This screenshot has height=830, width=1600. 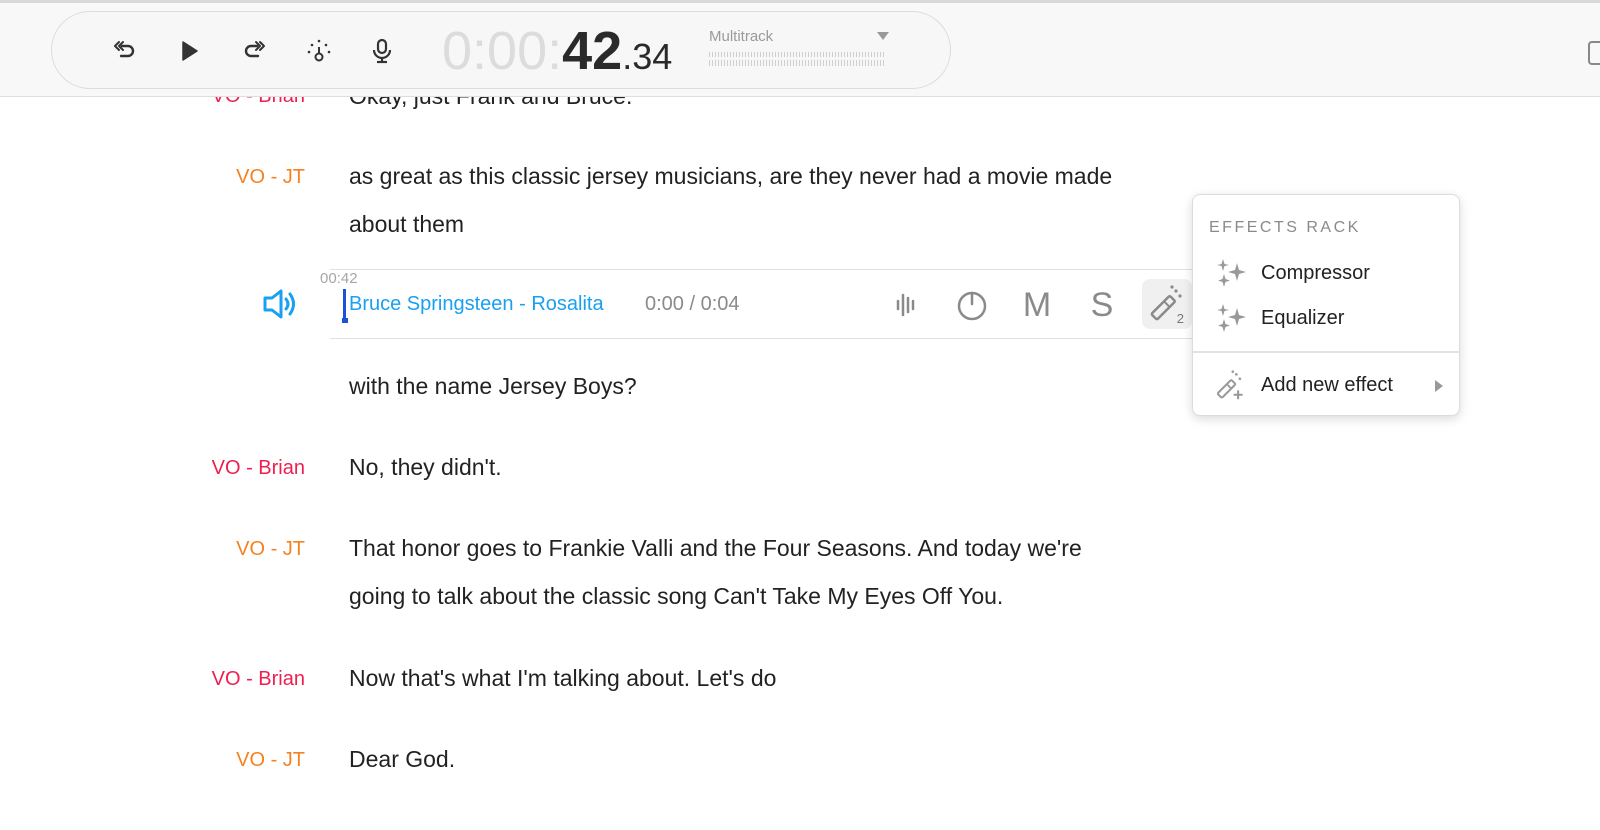 I want to click on timecode-fraction: .34, so click(x=647, y=56).